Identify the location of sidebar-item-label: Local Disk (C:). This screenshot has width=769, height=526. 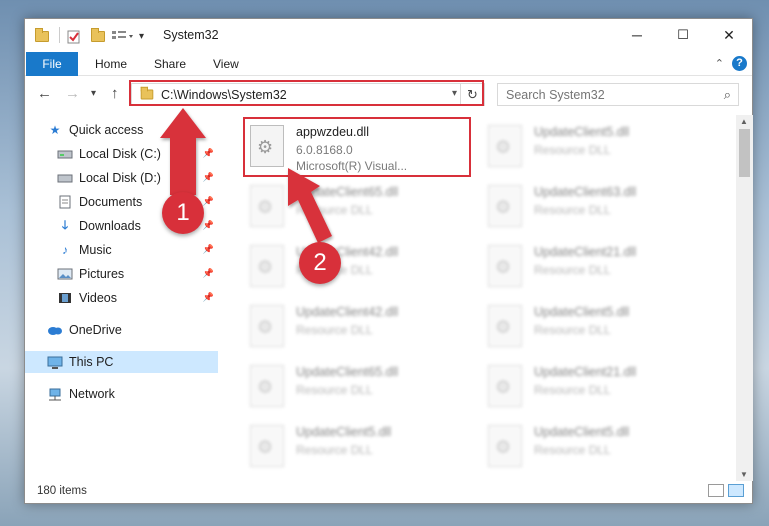
(120, 154).